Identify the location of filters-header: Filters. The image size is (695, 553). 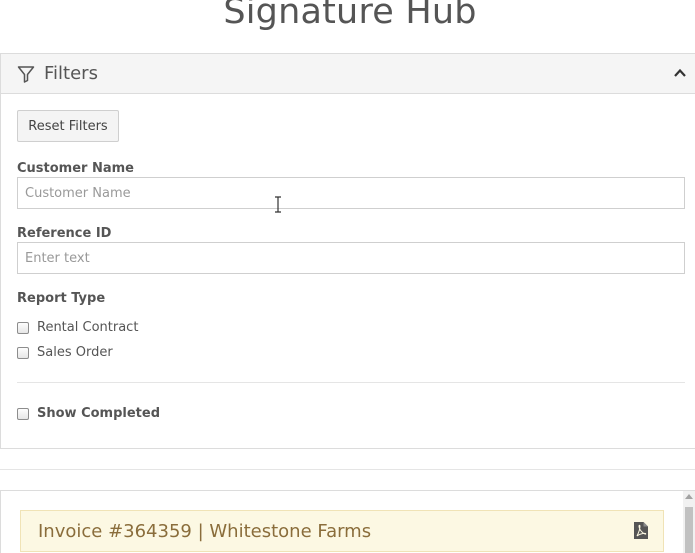
(348, 74).